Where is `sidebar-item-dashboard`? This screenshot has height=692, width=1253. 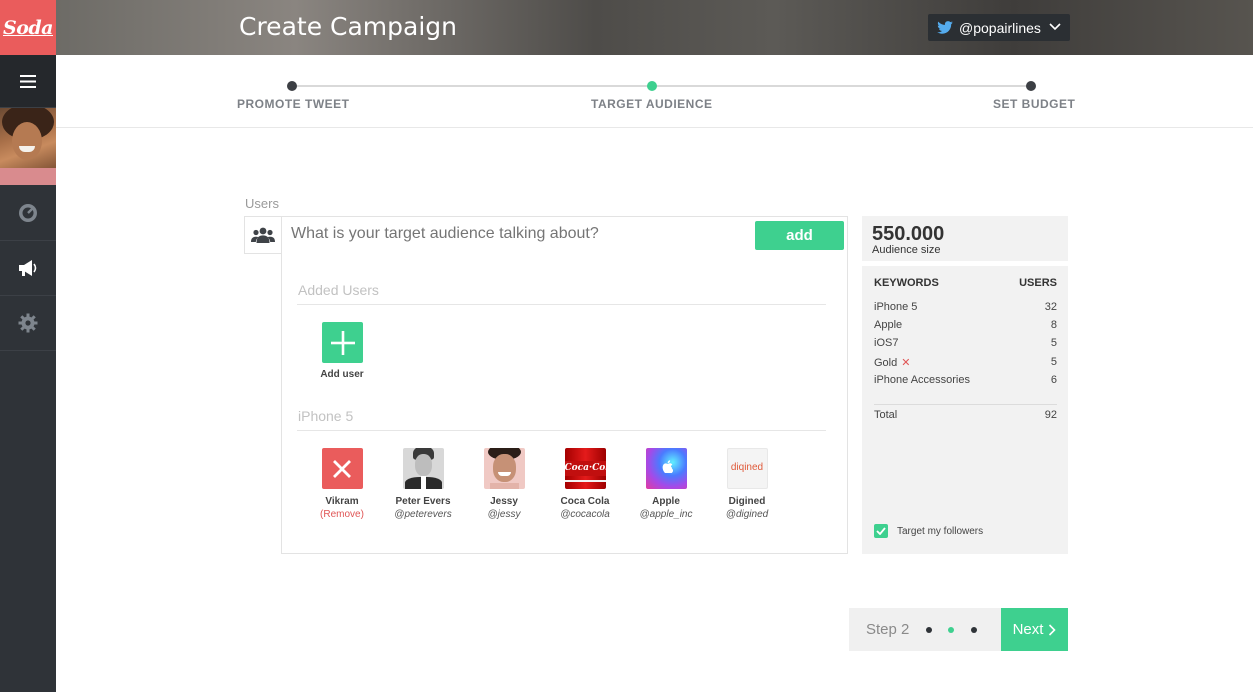 sidebar-item-dashboard is located at coordinates (28, 213).